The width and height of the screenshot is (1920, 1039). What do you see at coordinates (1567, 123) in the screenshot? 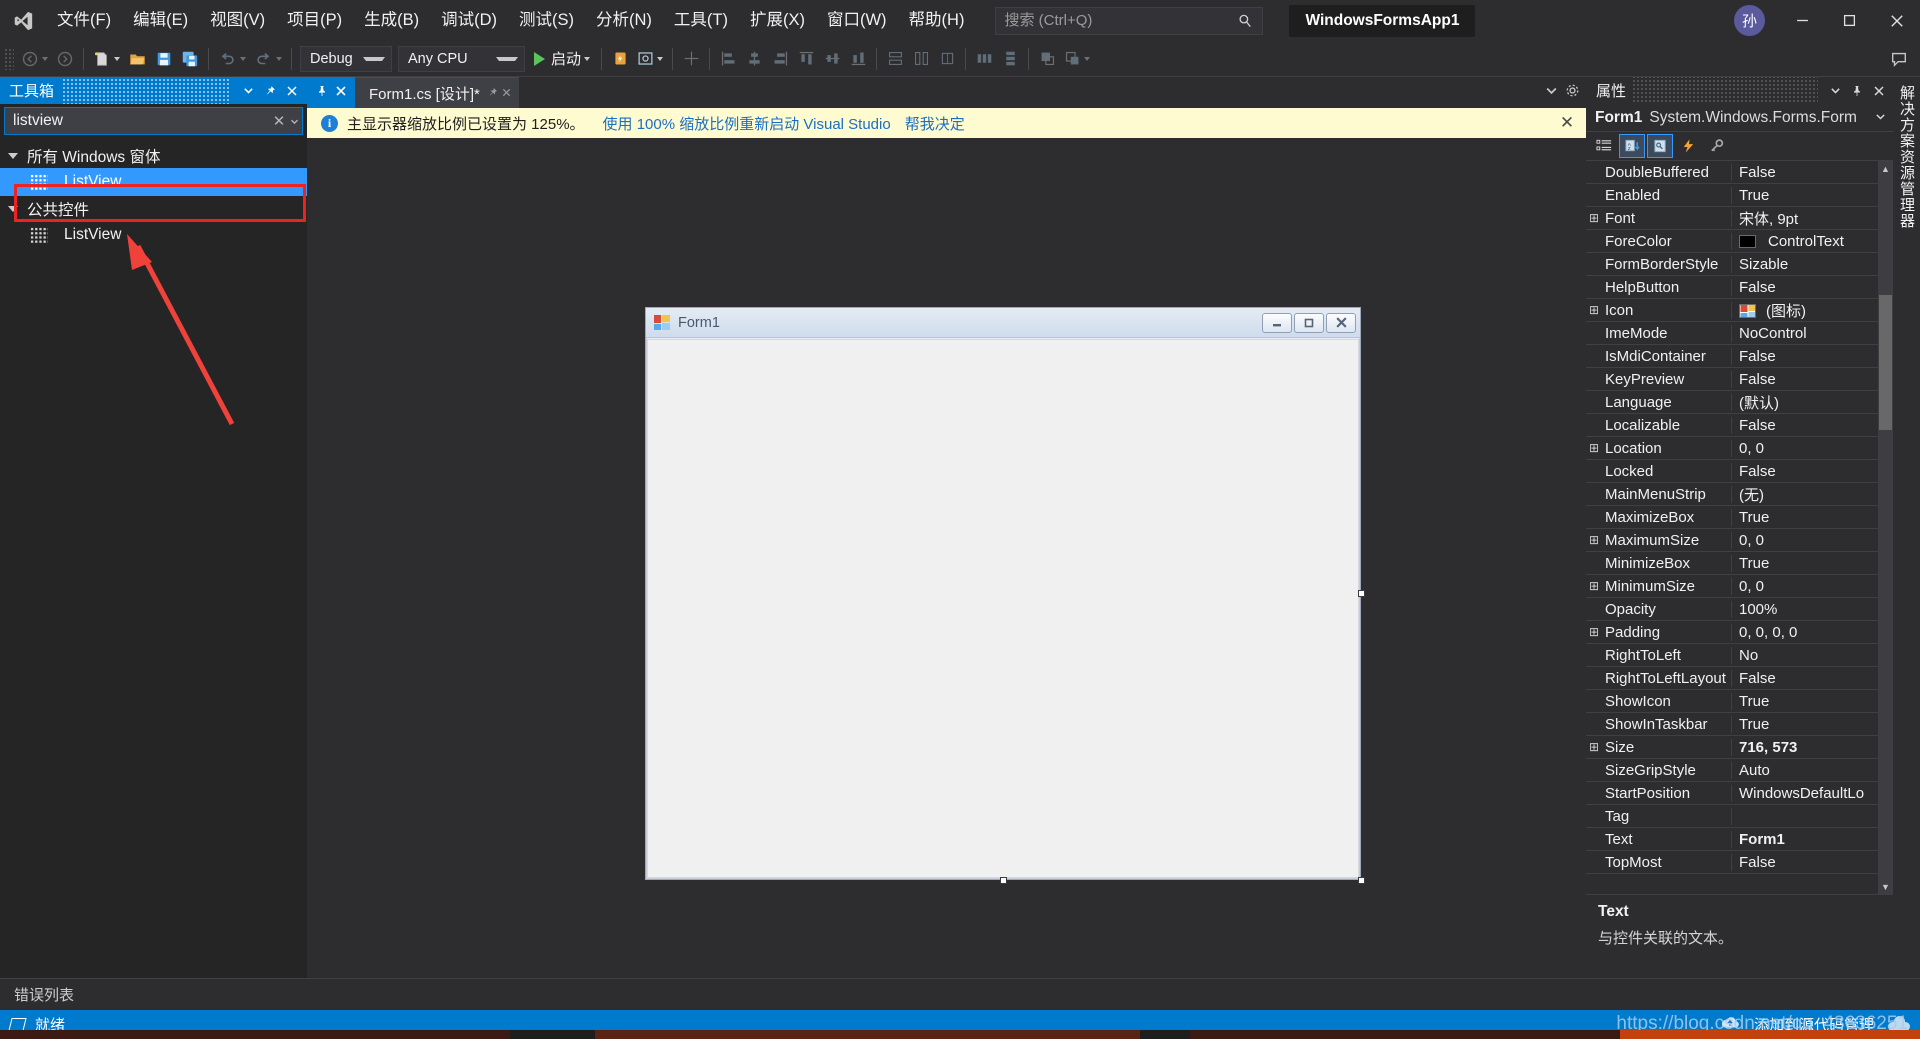
I see `notification-close-icon: ✕` at bounding box center [1567, 123].